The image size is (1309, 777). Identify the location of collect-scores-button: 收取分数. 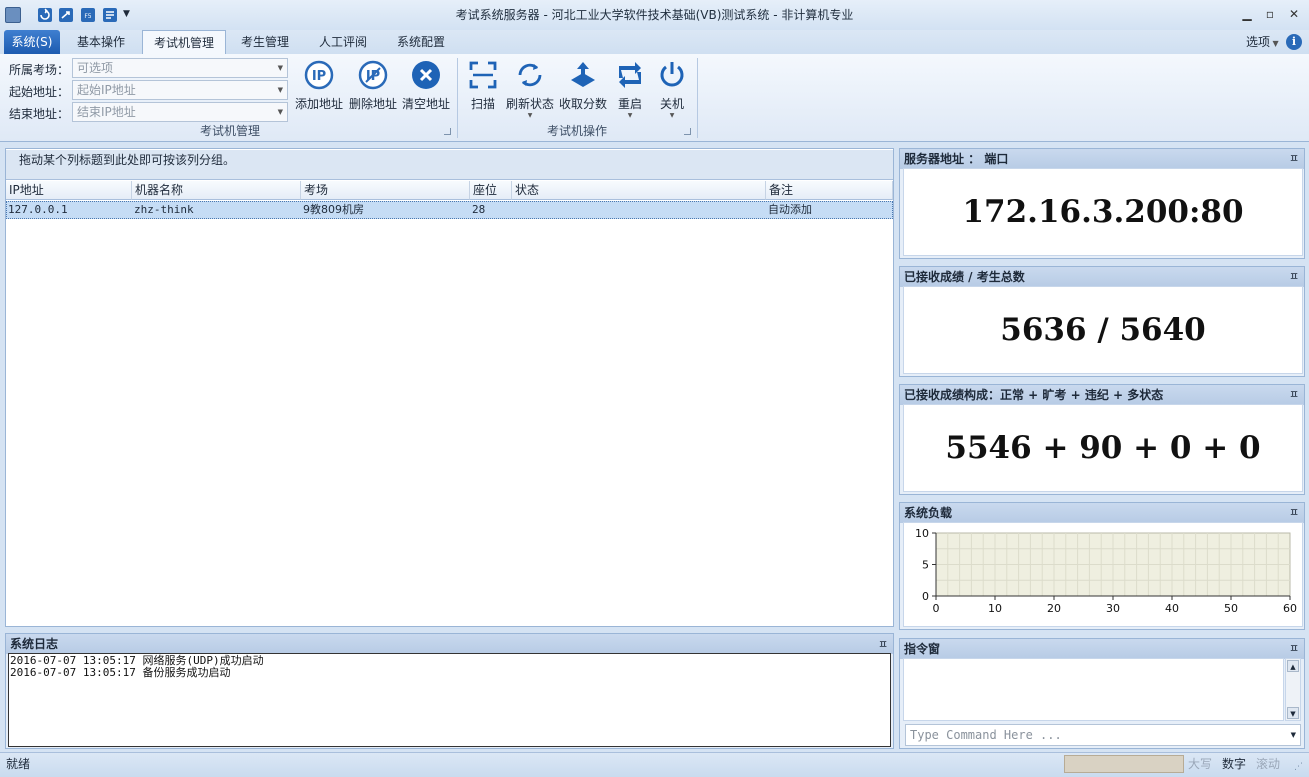
(583, 86).